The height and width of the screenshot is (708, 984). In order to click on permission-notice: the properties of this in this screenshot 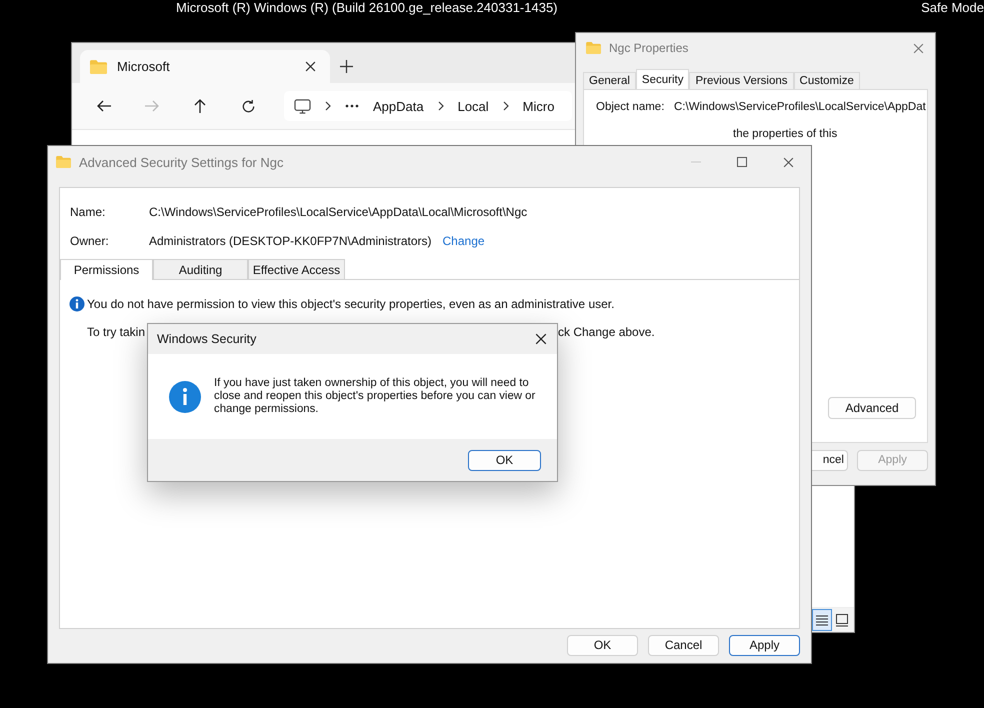, I will do `click(785, 134)`.